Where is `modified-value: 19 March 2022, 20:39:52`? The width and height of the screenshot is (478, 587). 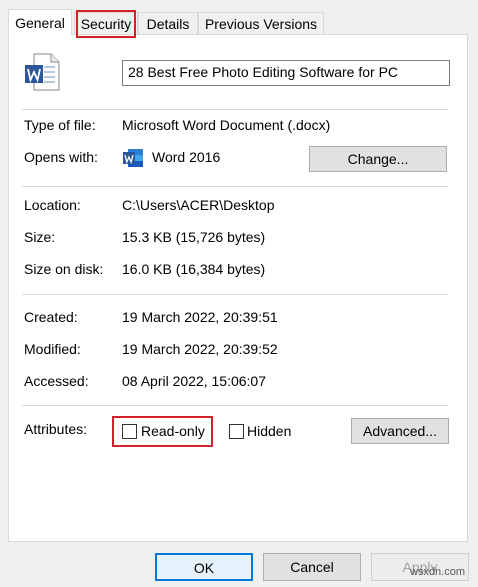 modified-value: 19 March 2022, 20:39:52 is located at coordinates (200, 349).